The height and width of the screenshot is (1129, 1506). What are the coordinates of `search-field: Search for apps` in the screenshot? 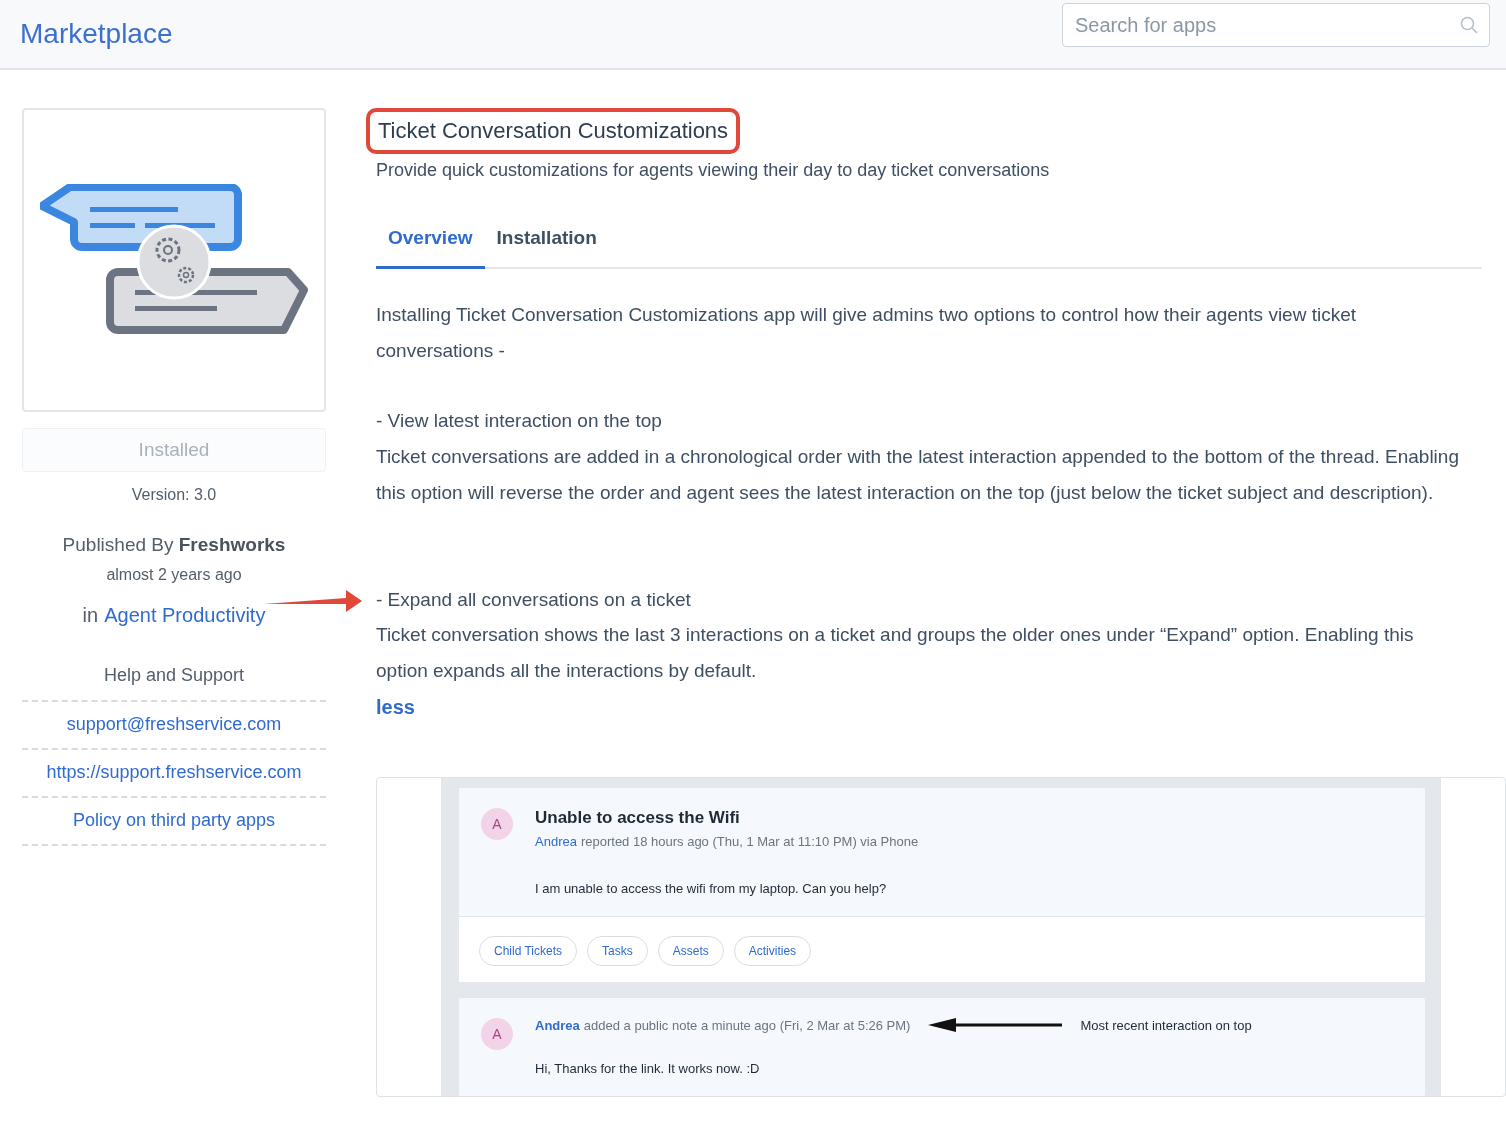 It's located at (1276, 25).